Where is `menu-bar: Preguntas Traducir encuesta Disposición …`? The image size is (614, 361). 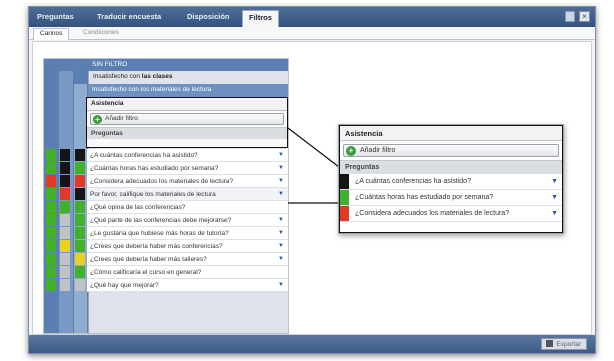 menu-bar: Preguntas Traducir encuesta Disposición … is located at coordinates (312, 17).